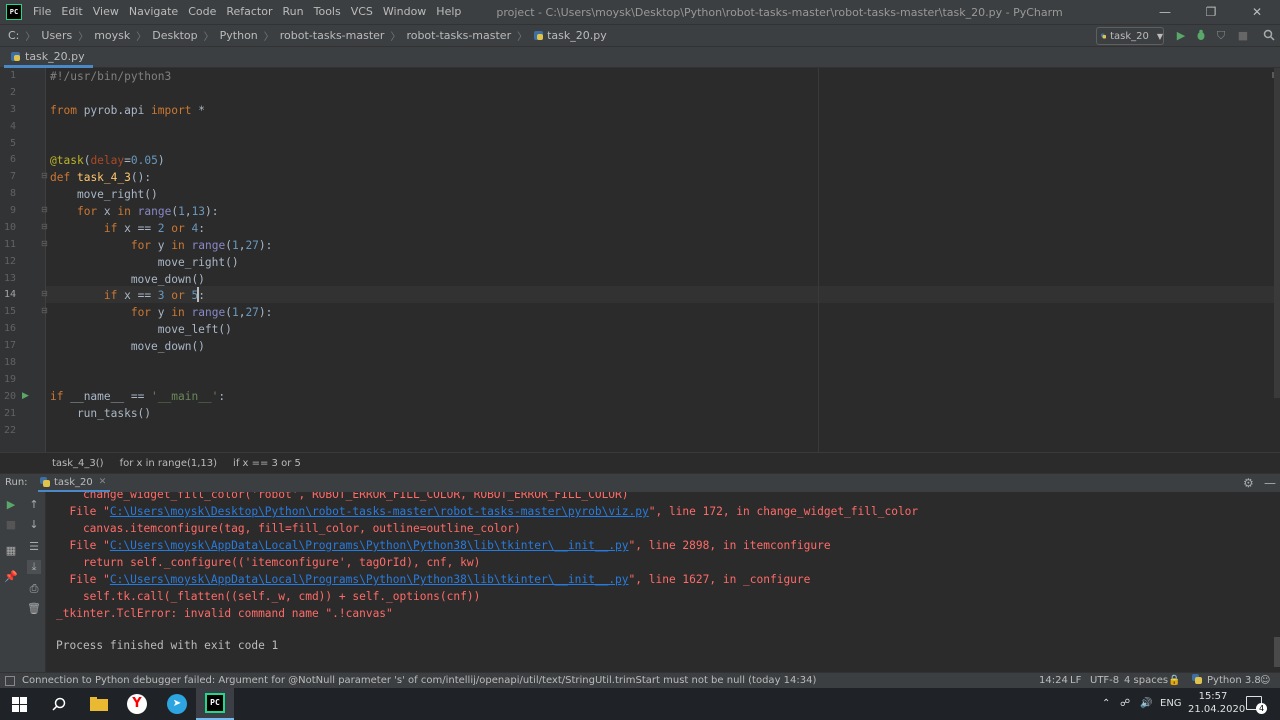 This screenshot has width=1280, height=720. I want to click on structure-crumb-if: if x == 3 or 5, so click(275, 463).